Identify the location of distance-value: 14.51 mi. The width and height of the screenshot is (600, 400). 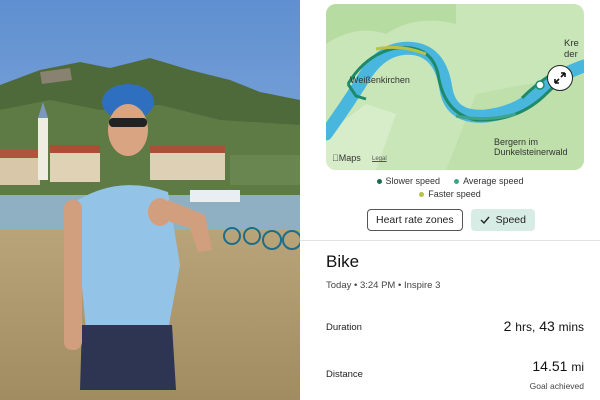
(558, 366).